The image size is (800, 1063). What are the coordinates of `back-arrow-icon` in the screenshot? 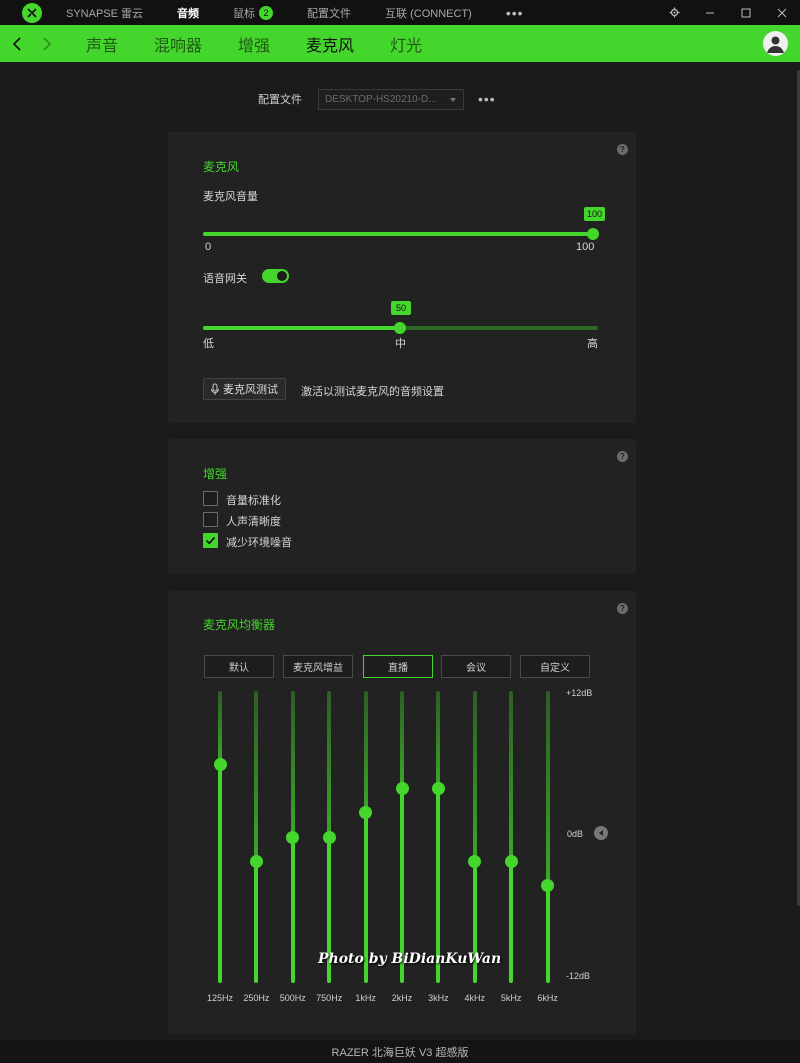 It's located at (17, 43).